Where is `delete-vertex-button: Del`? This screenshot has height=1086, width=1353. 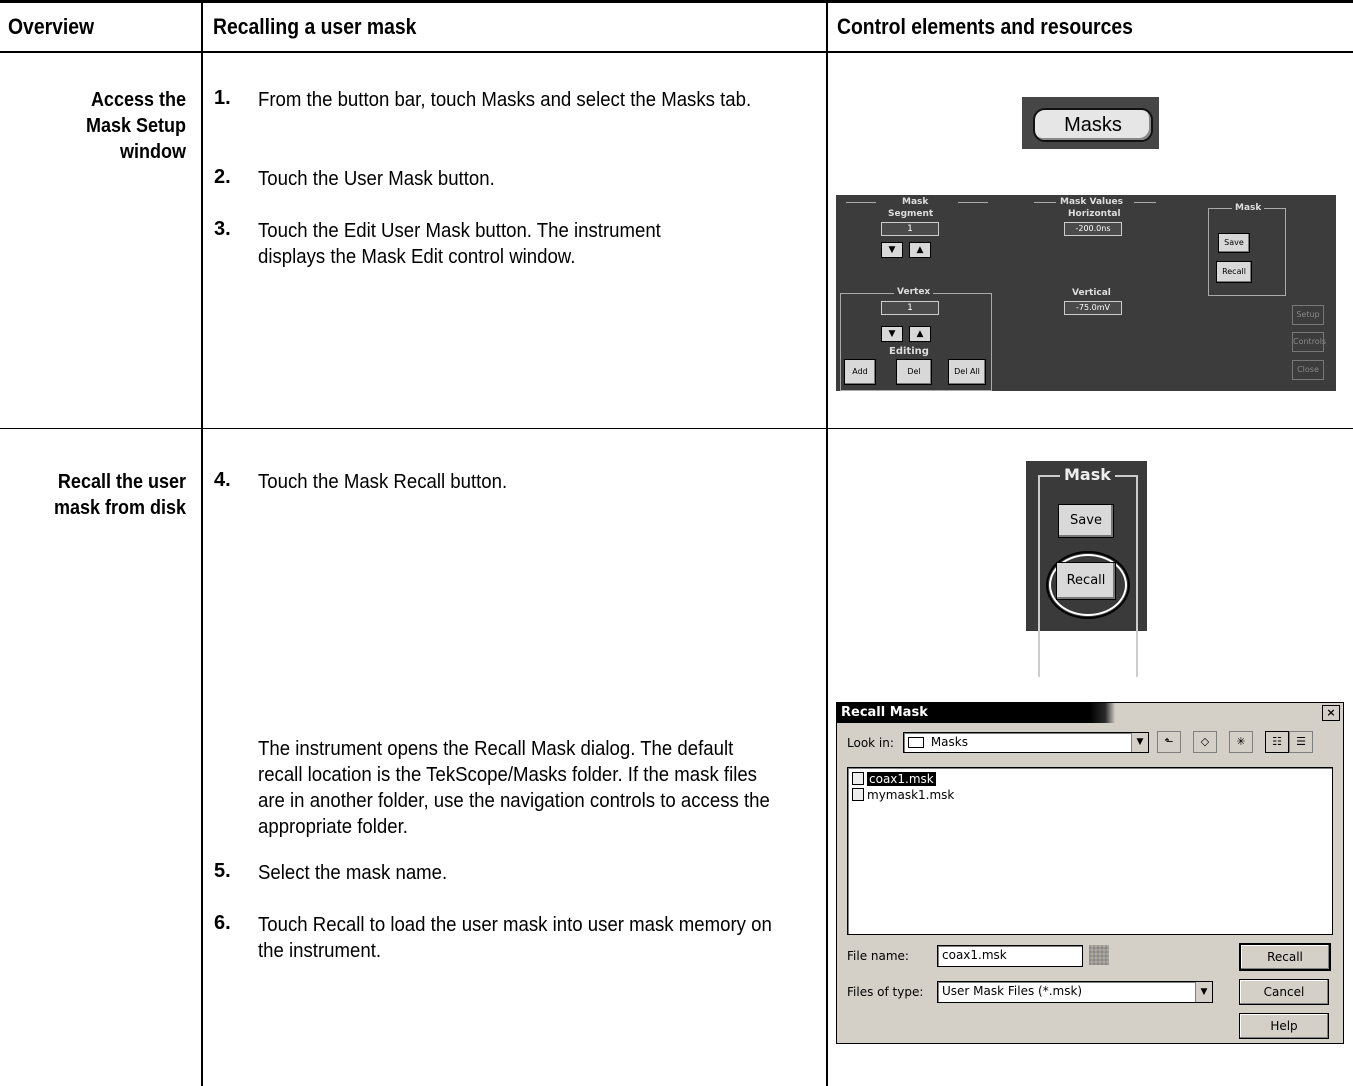 delete-vertex-button: Del is located at coordinates (914, 372).